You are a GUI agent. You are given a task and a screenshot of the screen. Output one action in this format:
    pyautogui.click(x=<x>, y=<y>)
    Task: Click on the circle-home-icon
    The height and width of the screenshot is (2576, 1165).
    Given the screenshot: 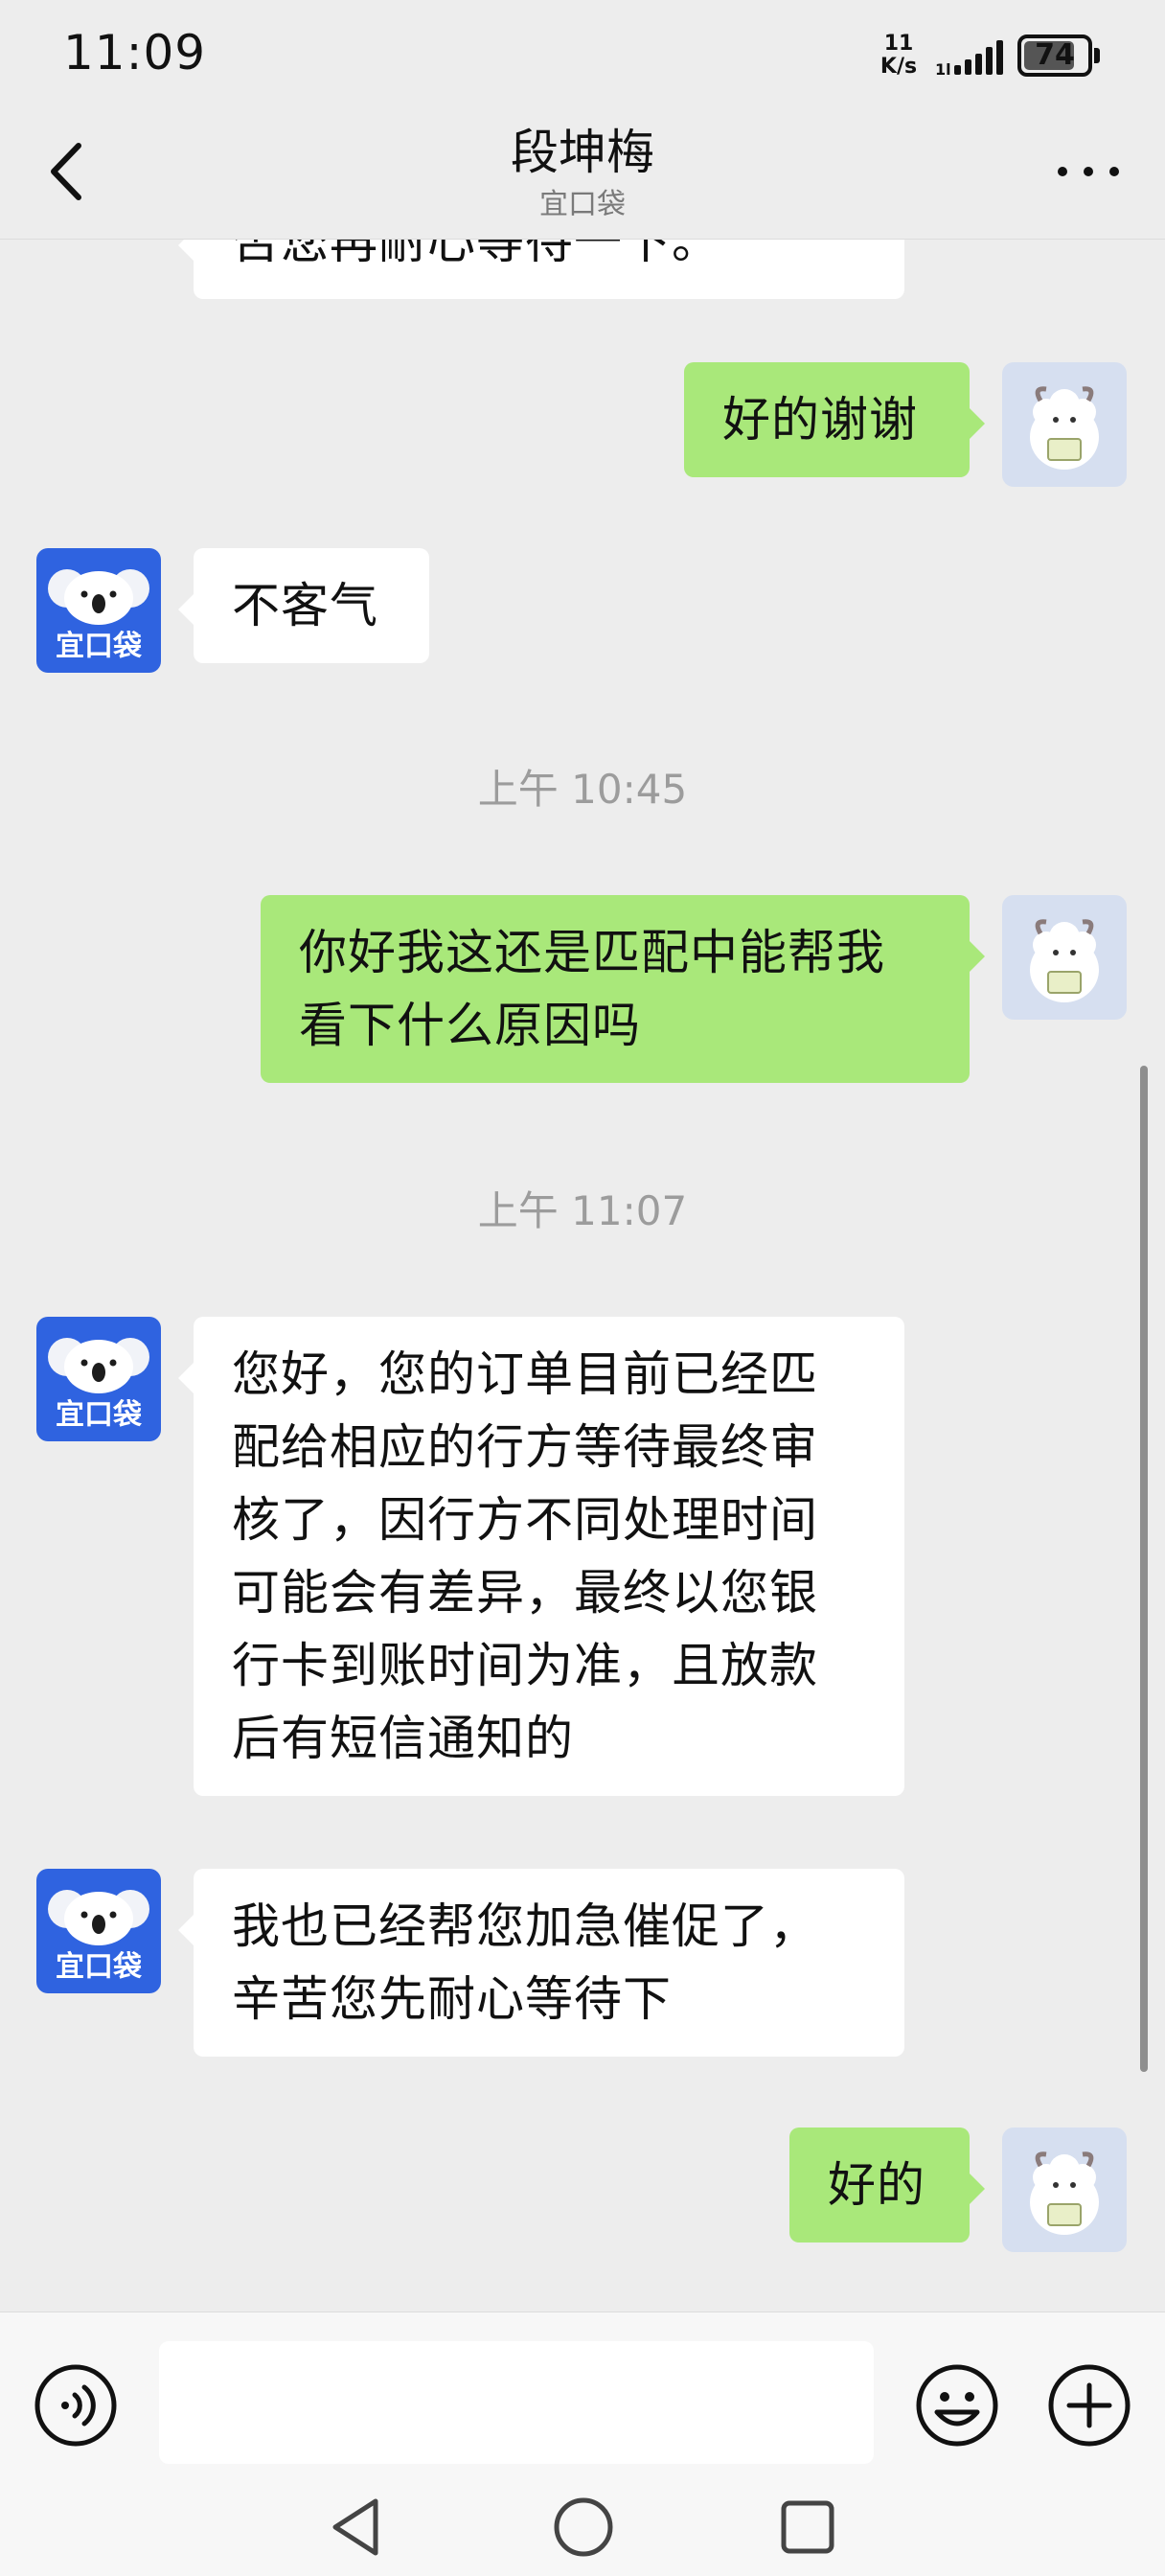 What is the action you would take?
    pyautogui.click(x=583, y=2527)
    